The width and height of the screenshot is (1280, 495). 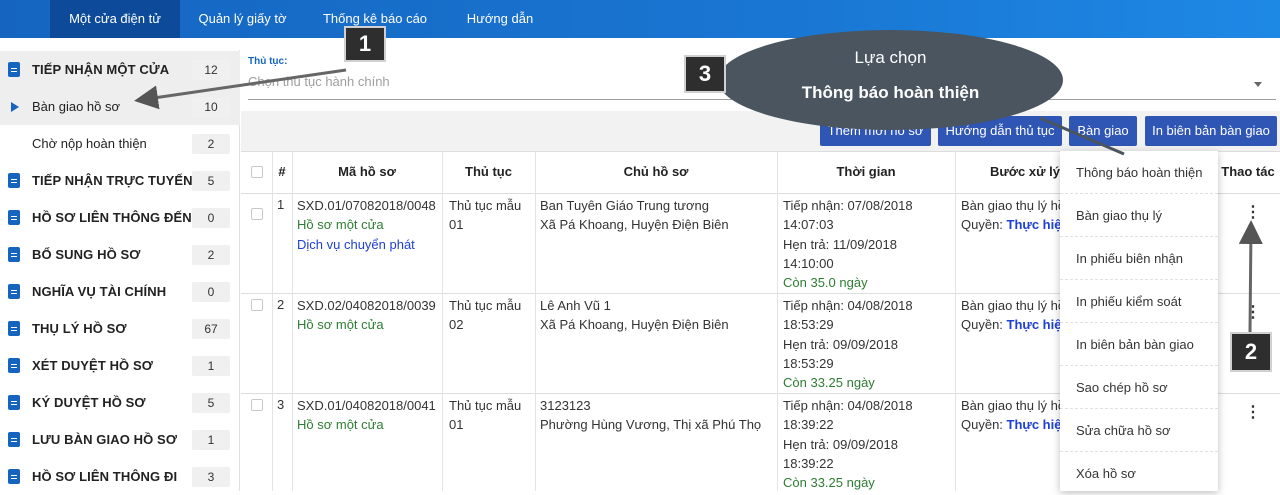 What do you see at coordinates (1251, 352) in the screenshot?
I see `callout-2: 2` at bounding box center [1251, 352].